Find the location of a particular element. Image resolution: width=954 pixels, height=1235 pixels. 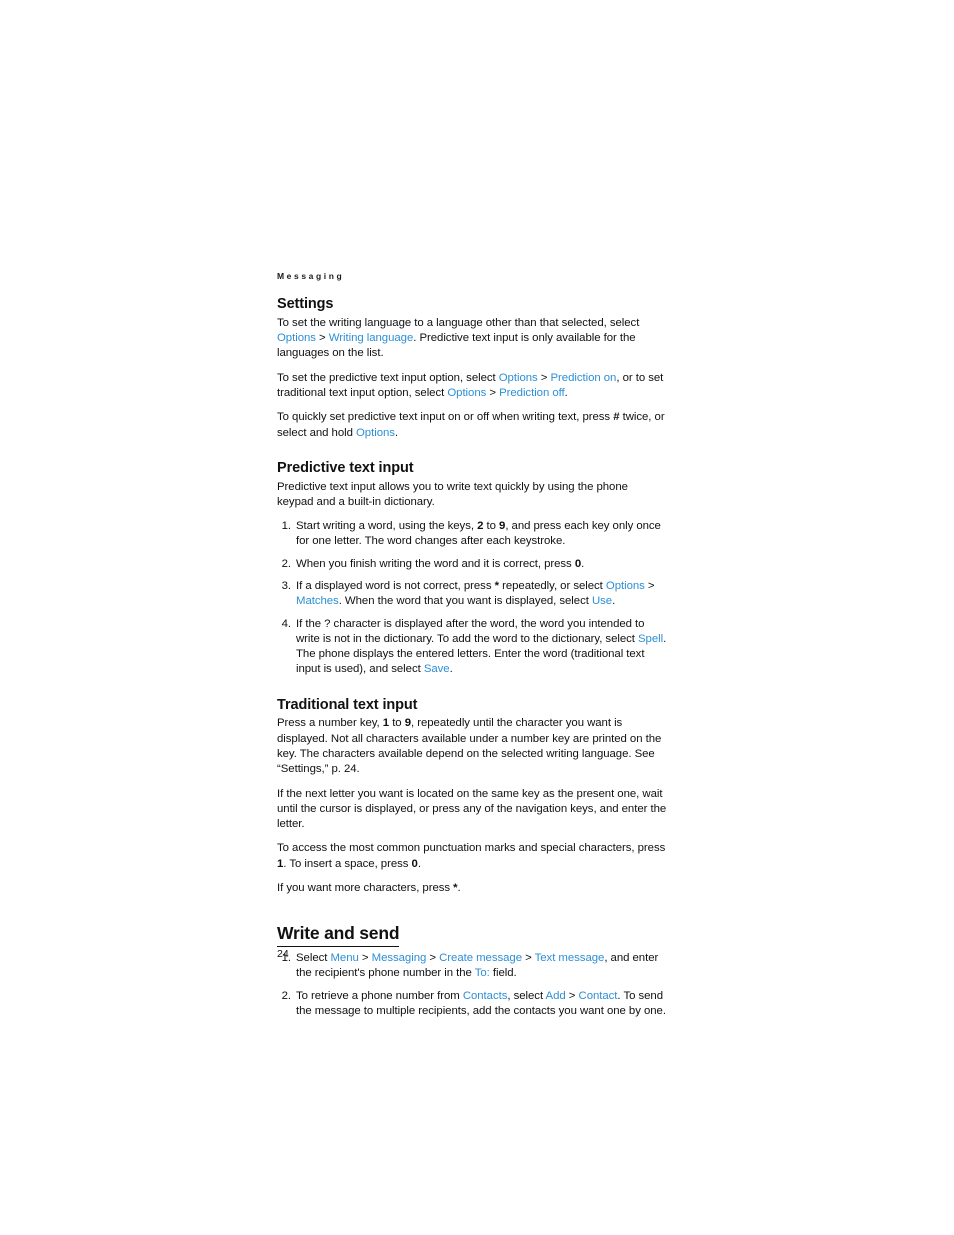

text-run: Start writing a word, using the keys, is located at coordinates (387, 526).